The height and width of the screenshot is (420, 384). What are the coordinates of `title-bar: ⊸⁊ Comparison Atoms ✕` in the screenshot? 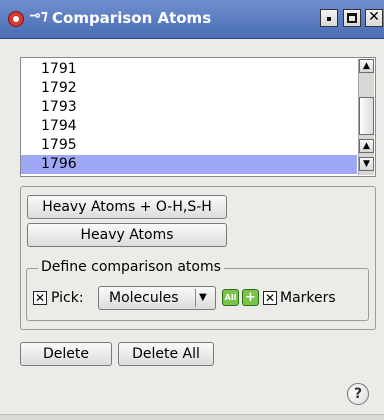 It's located at (192, 19).